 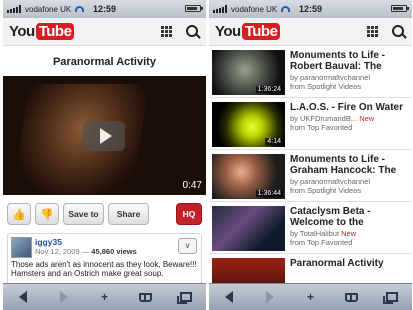 I want to click on avatar, so click(x=21, y=247).